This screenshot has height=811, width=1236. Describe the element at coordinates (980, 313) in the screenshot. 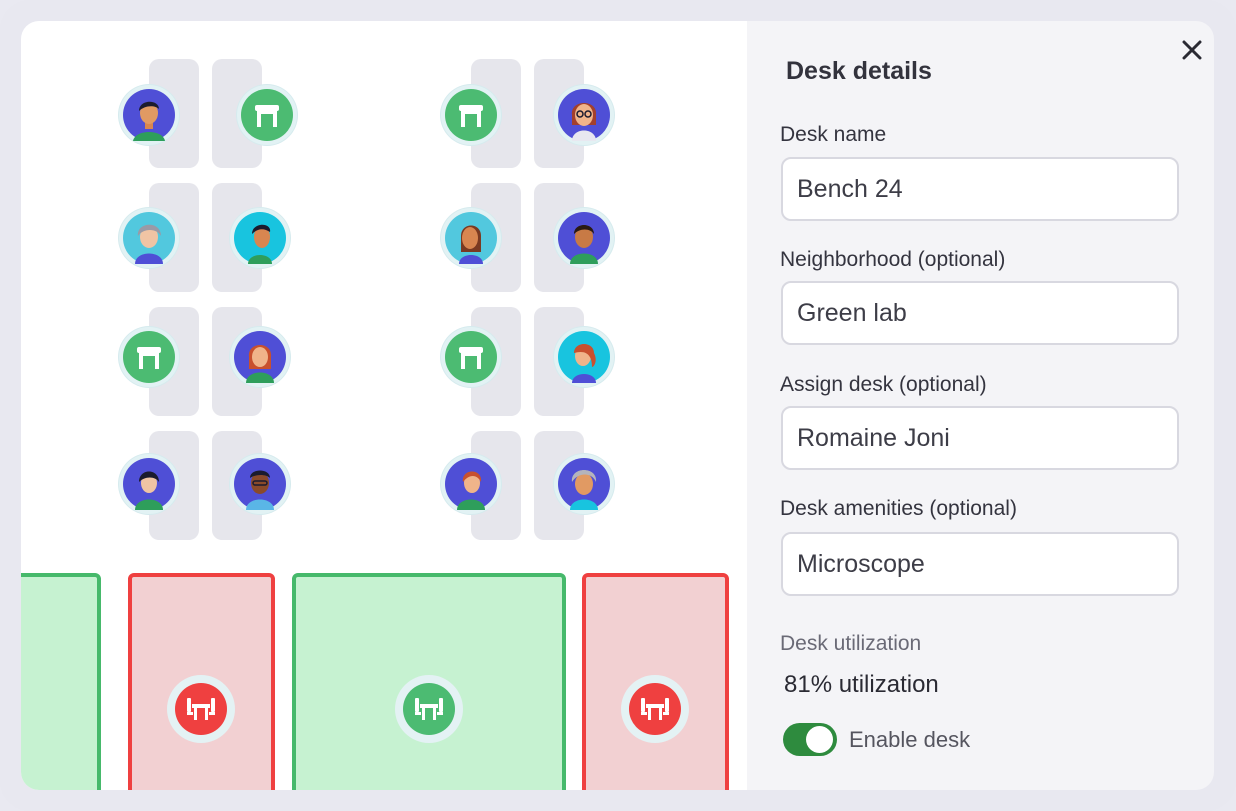

I see `neighborhood-input` at that location.